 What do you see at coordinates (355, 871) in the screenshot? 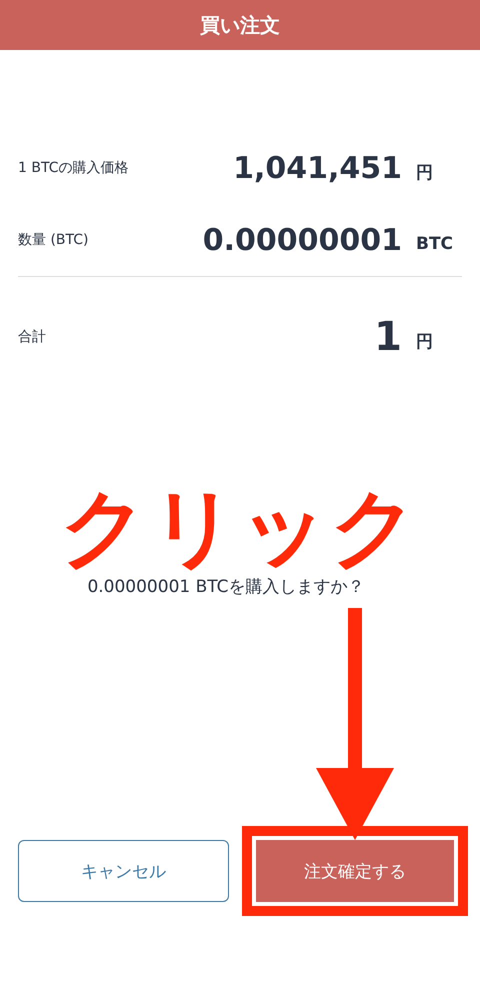
I see `confirm-button: 注文確定する` at bounding box center [355, 871].